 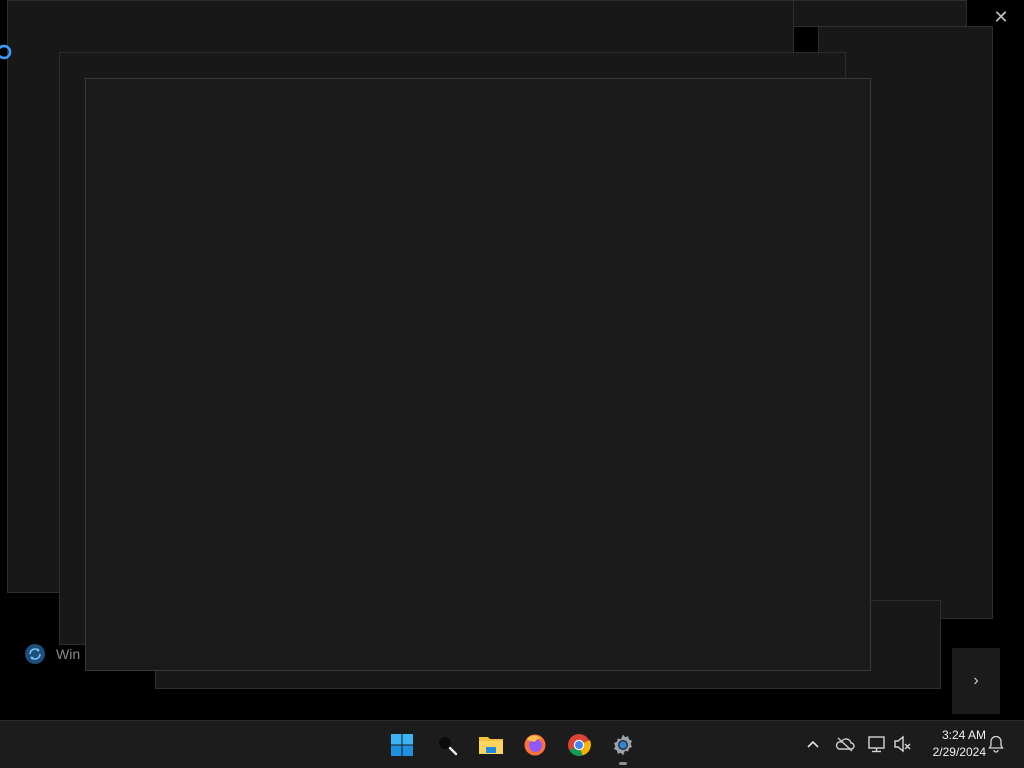 I want to click on clock-date: 2/29/2024, so click(x=959, y=752).